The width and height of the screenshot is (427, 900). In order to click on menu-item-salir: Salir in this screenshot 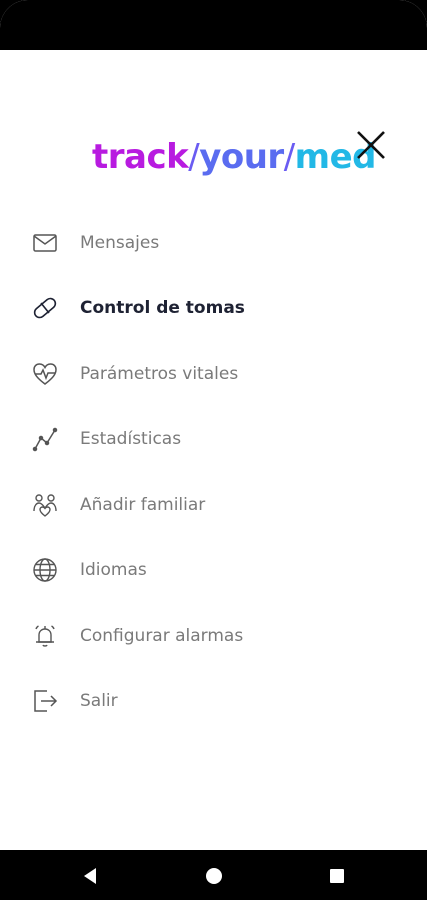, I will do `click(213, 702)`.